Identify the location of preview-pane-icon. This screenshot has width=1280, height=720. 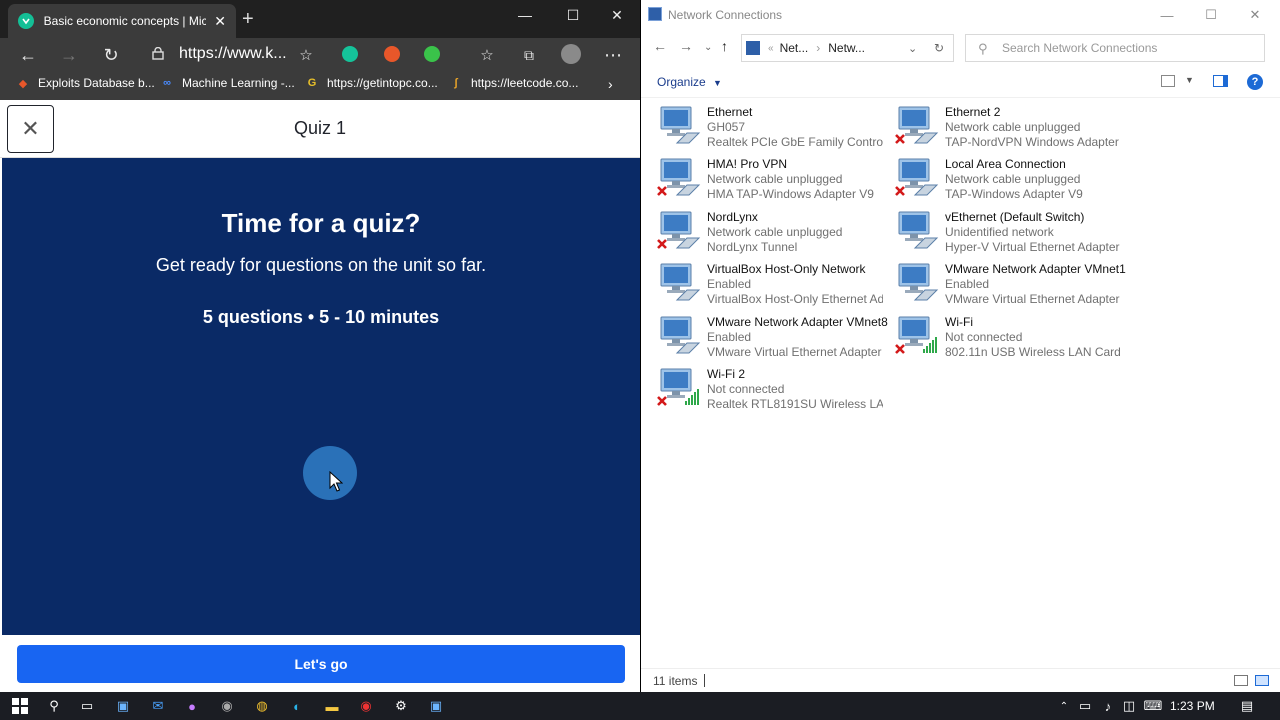
(1220, 81).